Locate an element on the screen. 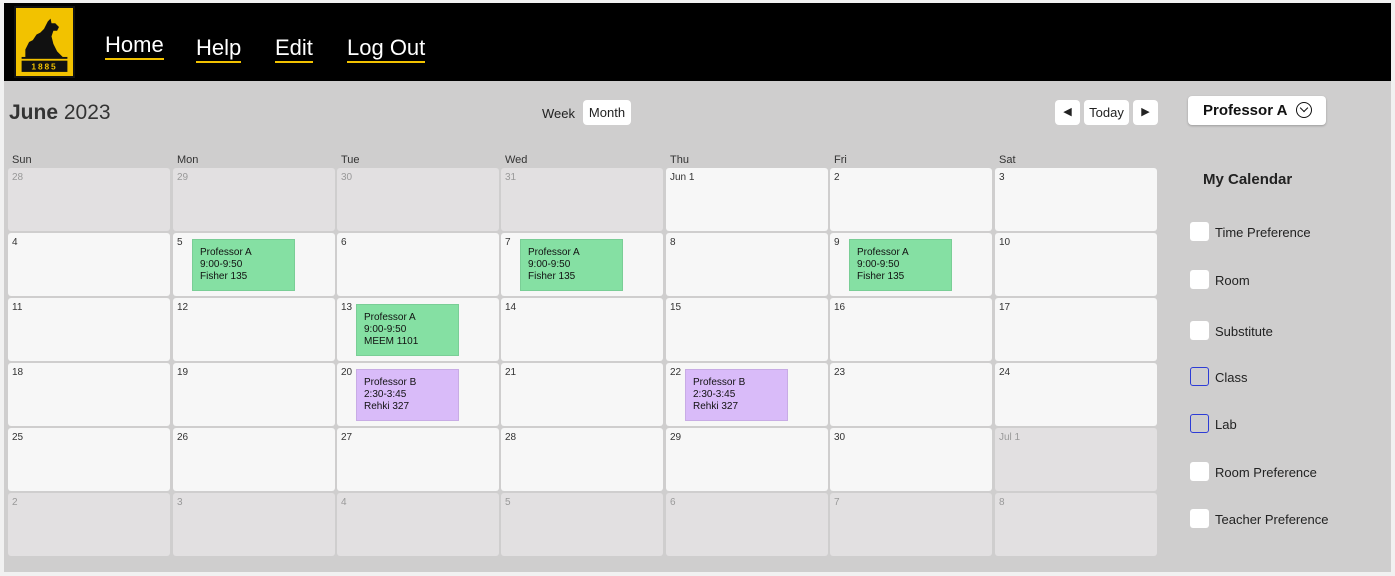 This screenshot has width=1395, height=576. day-cell: 5 is located at coordinates (582, 524).